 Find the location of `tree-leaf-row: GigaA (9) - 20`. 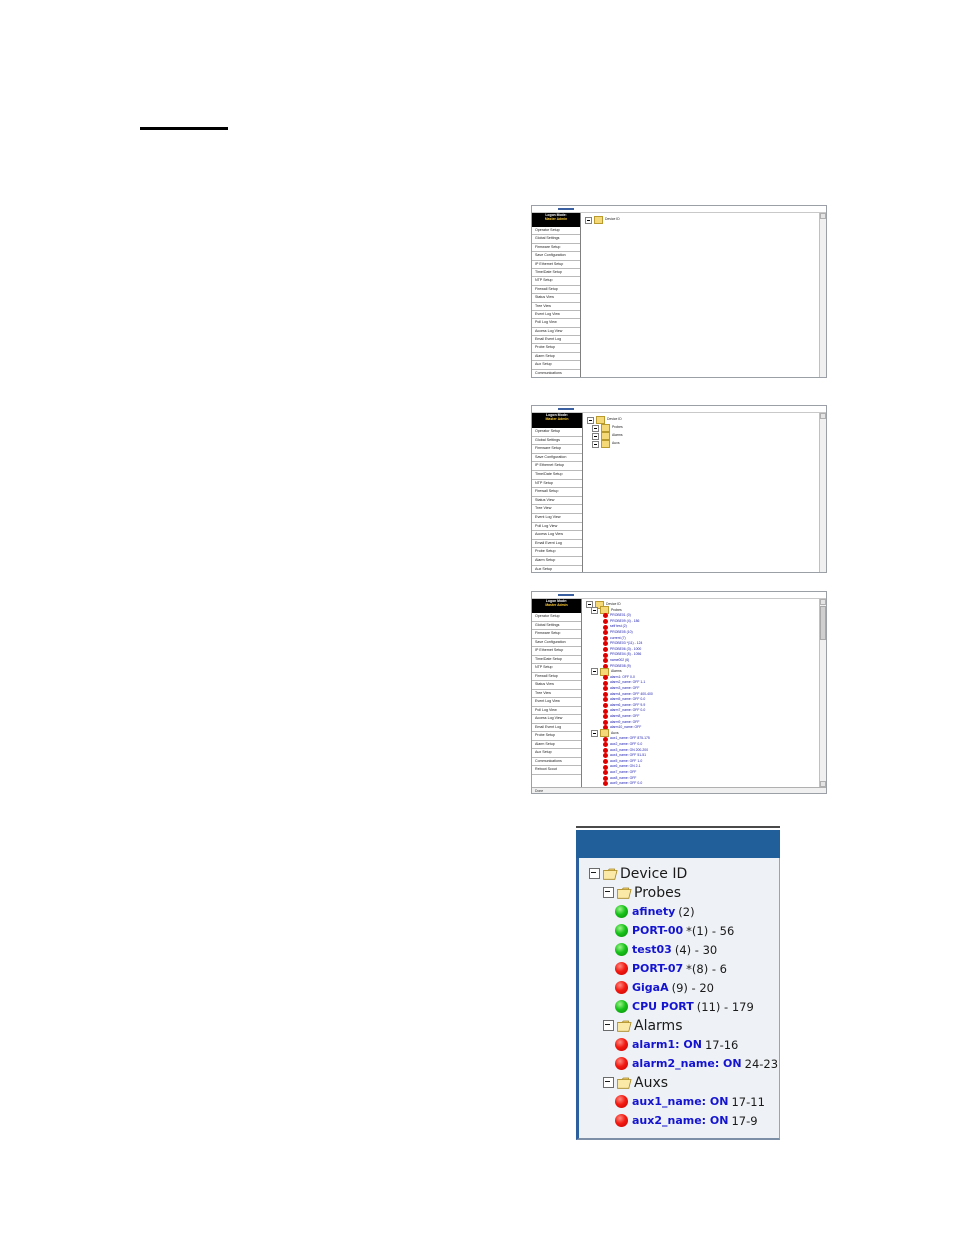

tree-leaf-row: GigaA (9) - 20 is located at coordinates (679, 987).